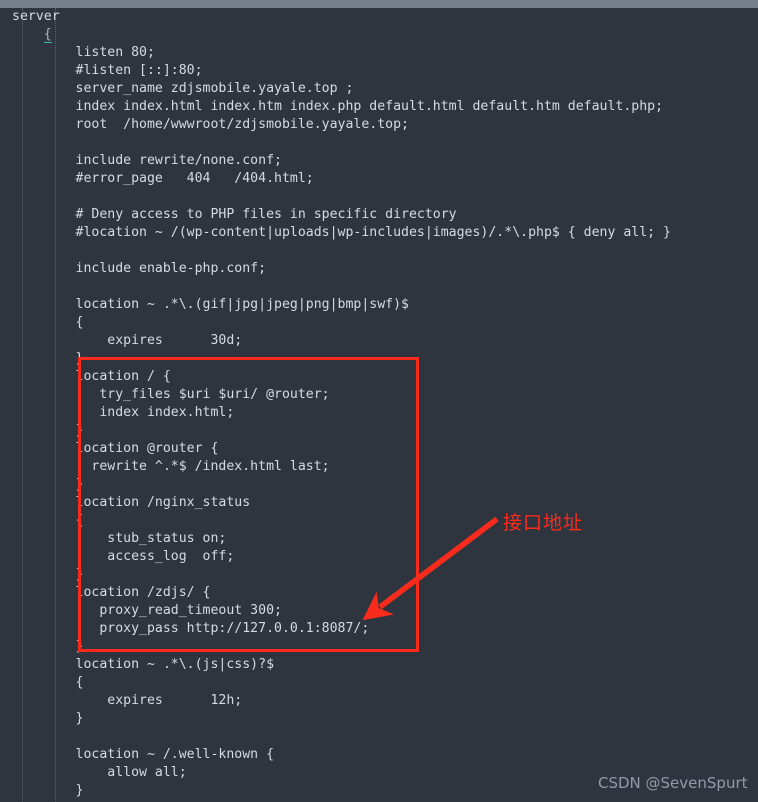 This screenshot has height=802, width=758. Describe the element at coordinates (115, 448) in the screenshot. I see `code-line: location @router {` at that location.